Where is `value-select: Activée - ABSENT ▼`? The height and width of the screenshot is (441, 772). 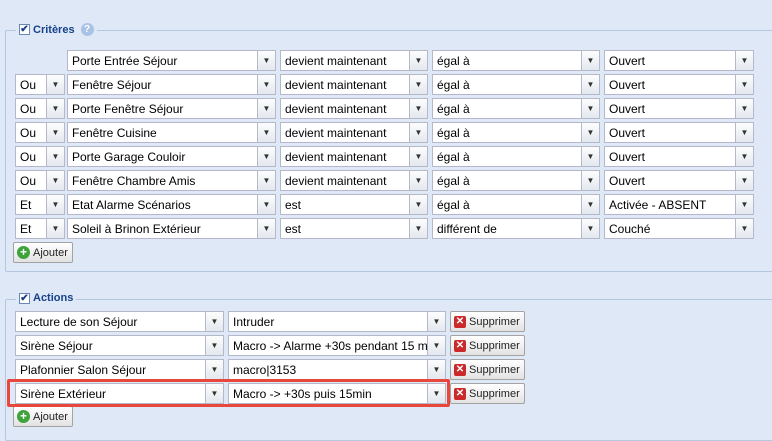 value-select: Activée - ABSENT ▼ is located at coordinates (679, 204).